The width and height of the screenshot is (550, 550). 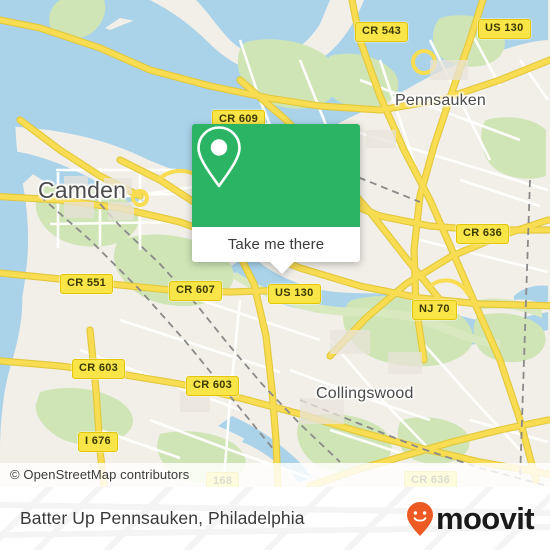 What do you see at coordinates (219, 157) in the screenshot?
I see `map-pin-icon` at bounding box center [219, 157].